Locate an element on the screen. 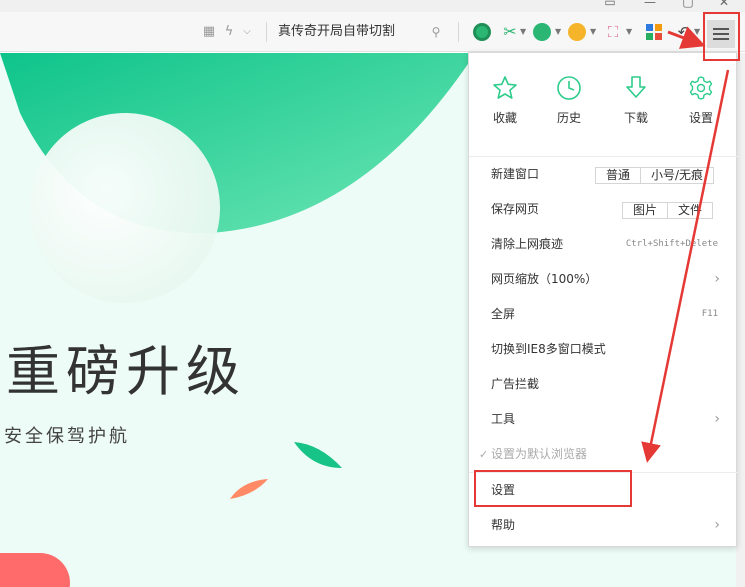 Image resolution: width=745 pixels, height=587 pixels. annotation-arrow-to-menu is located at coordinates (686, 37).